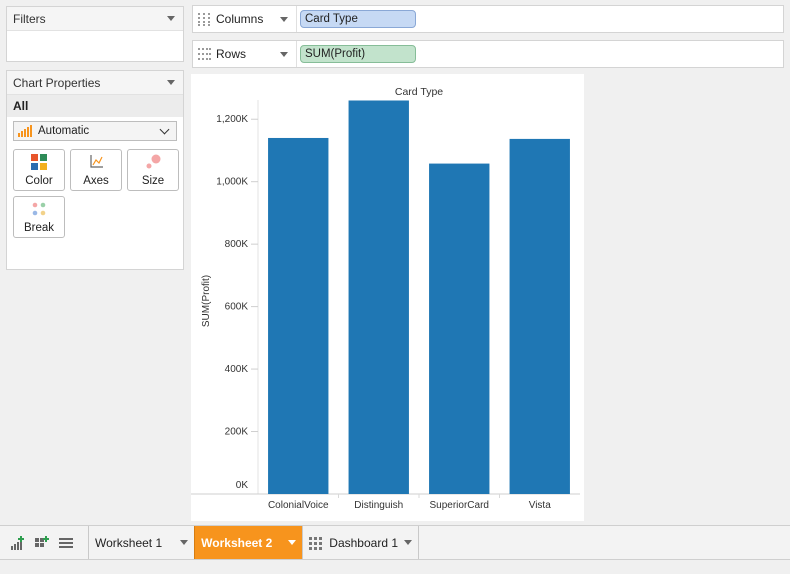  Describe the element at coordinates (298, 505) in the screenshot. I see `x-tick-label: ColonialVoice` at that location.